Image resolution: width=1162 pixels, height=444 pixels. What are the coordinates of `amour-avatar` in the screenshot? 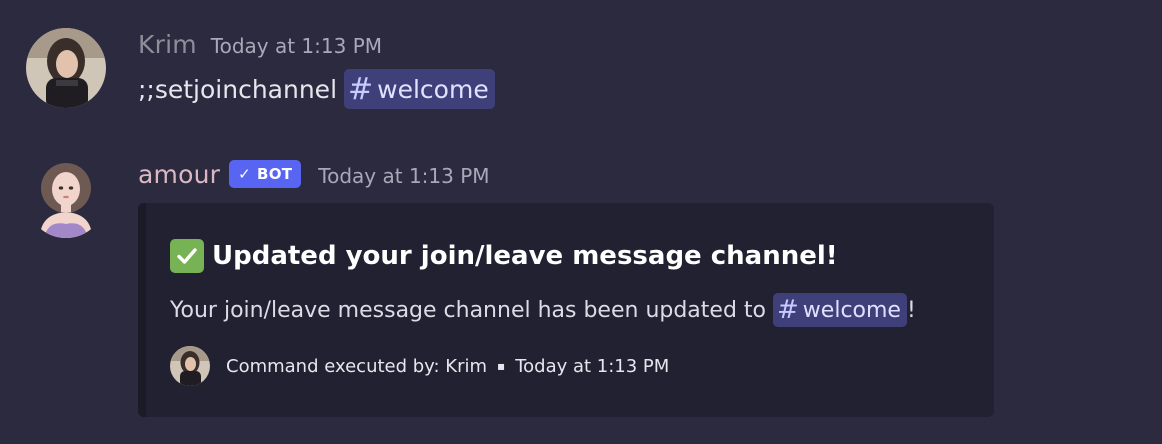 It's located at (66, 198).